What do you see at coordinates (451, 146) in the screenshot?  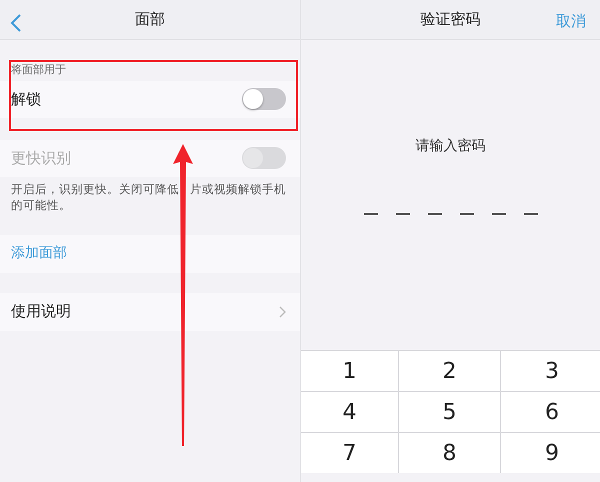 I see `prompt-text: 请输入密码` at bounding box center [451, 146].